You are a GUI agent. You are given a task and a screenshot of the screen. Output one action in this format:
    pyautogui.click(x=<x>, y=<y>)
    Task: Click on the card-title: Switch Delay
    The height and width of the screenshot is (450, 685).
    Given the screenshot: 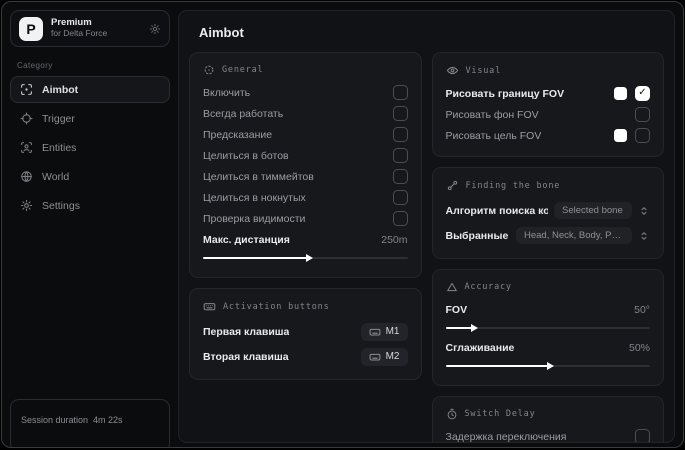 What is the action you would take?
    pyautogui.click(x=500, y=414)
    